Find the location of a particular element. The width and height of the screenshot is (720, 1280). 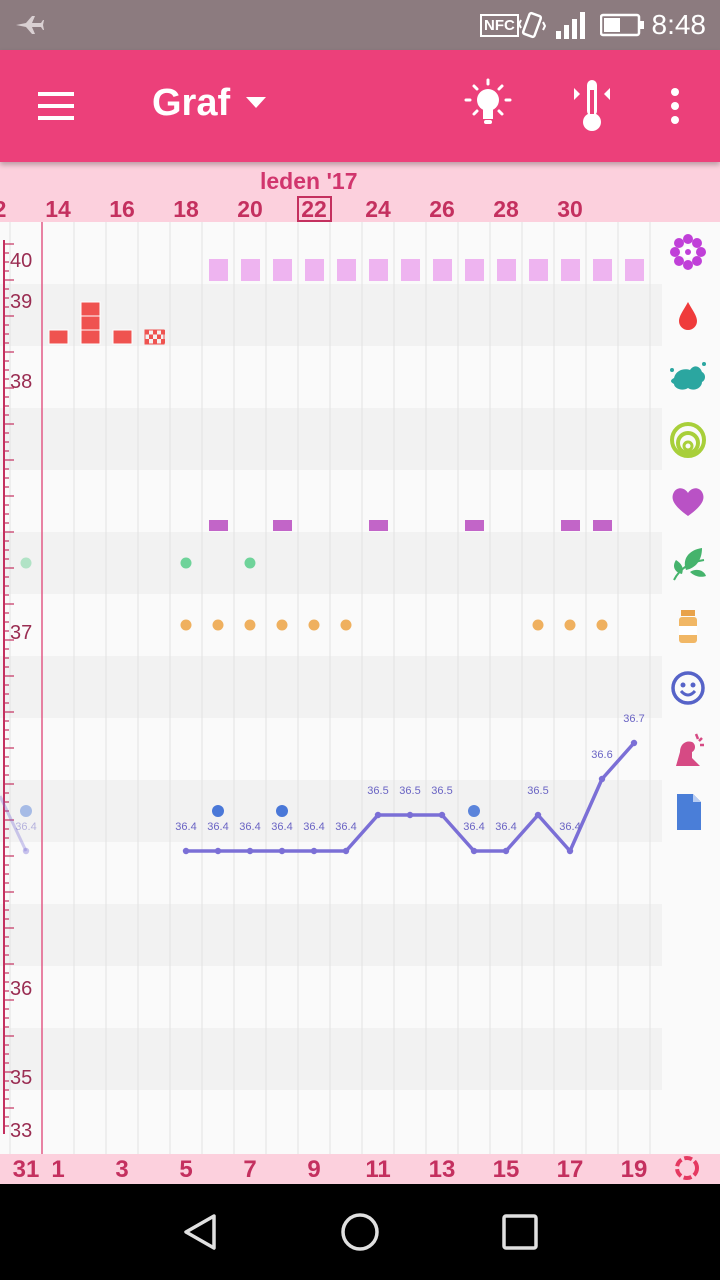

bottom-day-label: 19 is located at coordinates (634, 1170).